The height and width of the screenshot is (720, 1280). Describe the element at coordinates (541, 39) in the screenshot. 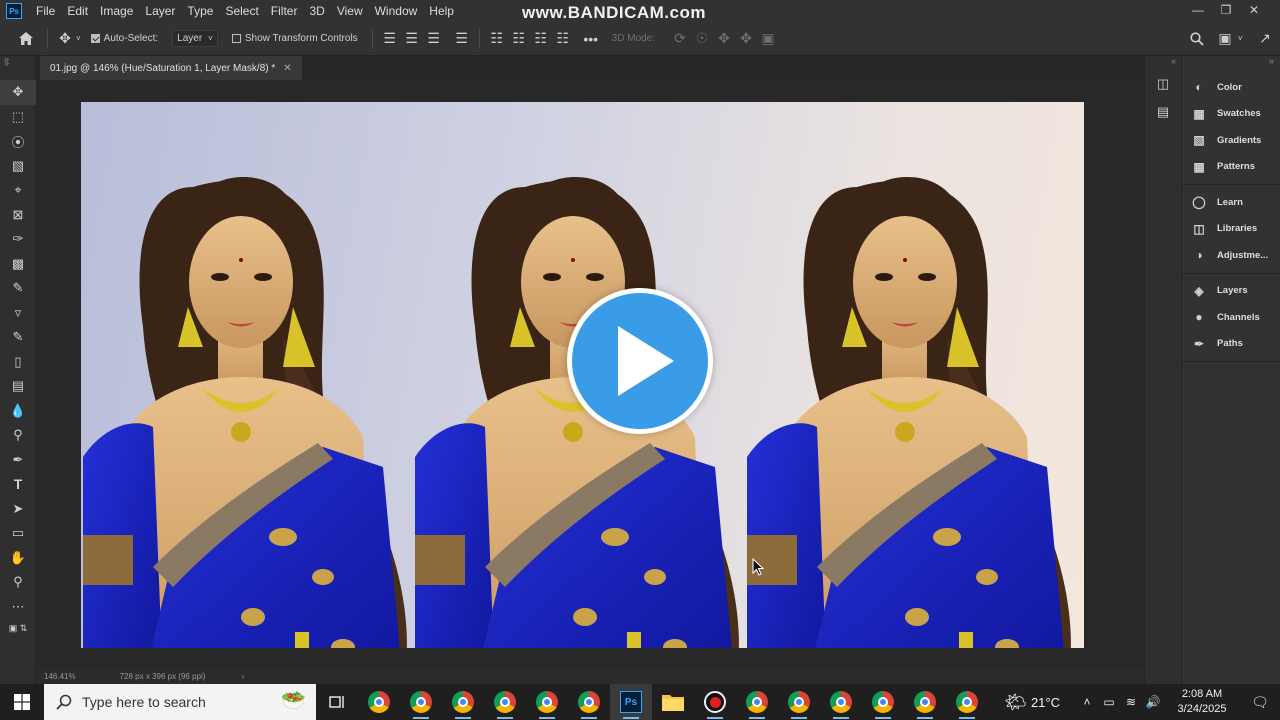

I see `align-bottom-icon: ☷` at that location.